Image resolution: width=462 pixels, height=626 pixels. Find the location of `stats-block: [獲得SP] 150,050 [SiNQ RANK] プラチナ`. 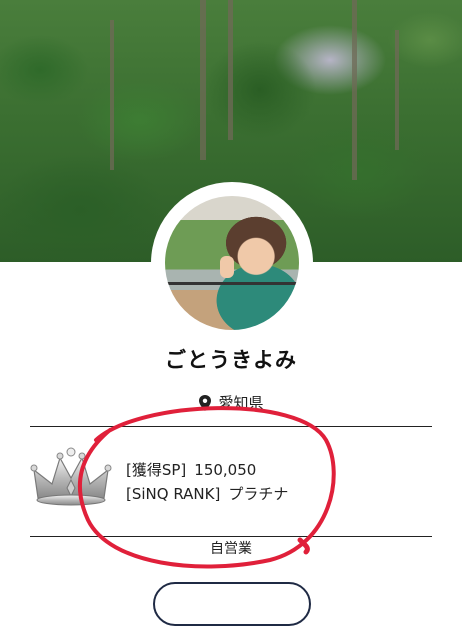

stats-block: [獲得SP] 150,050 [SiNQ RANK] プラチナ is located at coordinates (207, 482).